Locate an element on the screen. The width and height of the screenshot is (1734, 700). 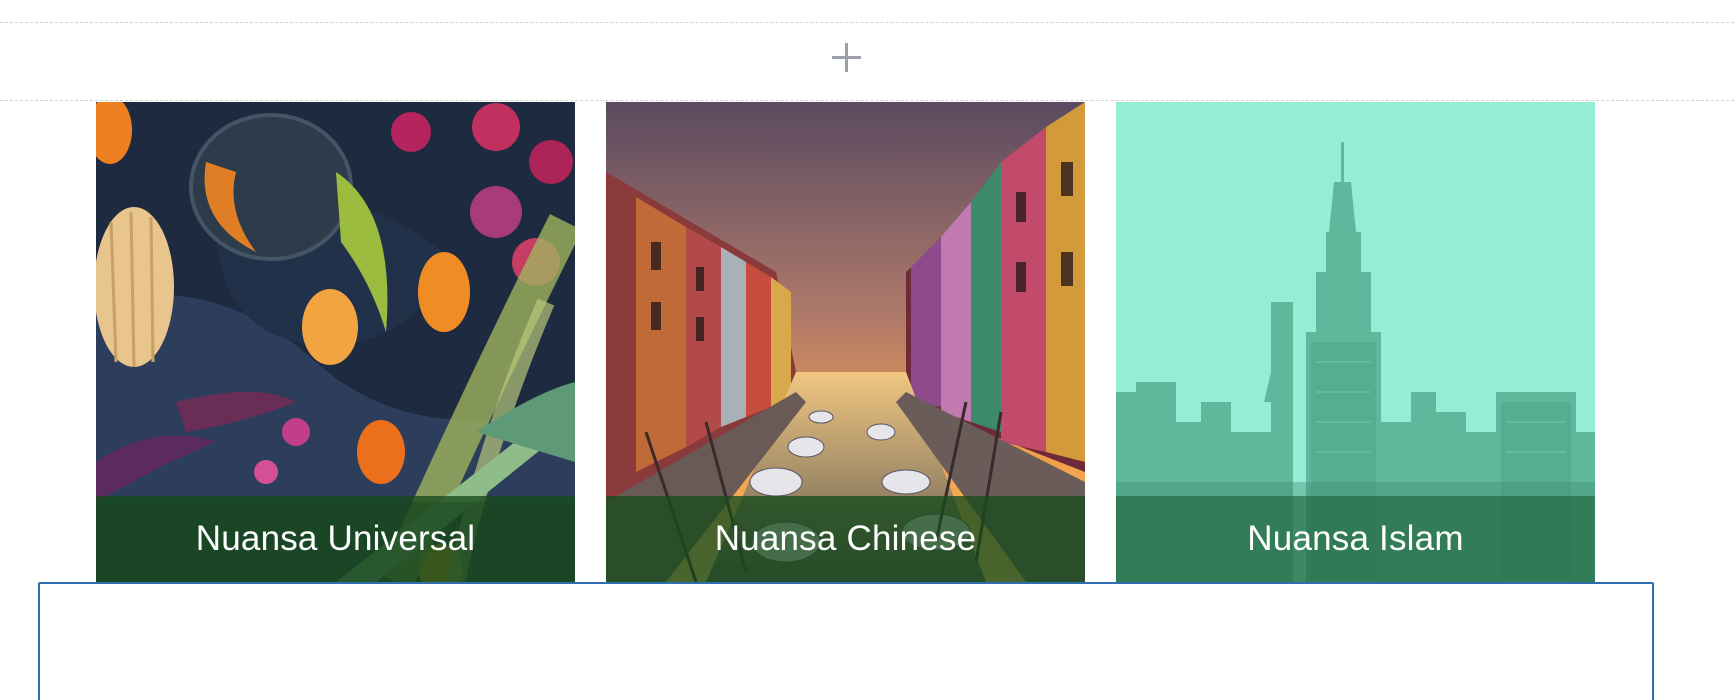
card-title: Nuansa Universal is located at coordinates (335, 538).